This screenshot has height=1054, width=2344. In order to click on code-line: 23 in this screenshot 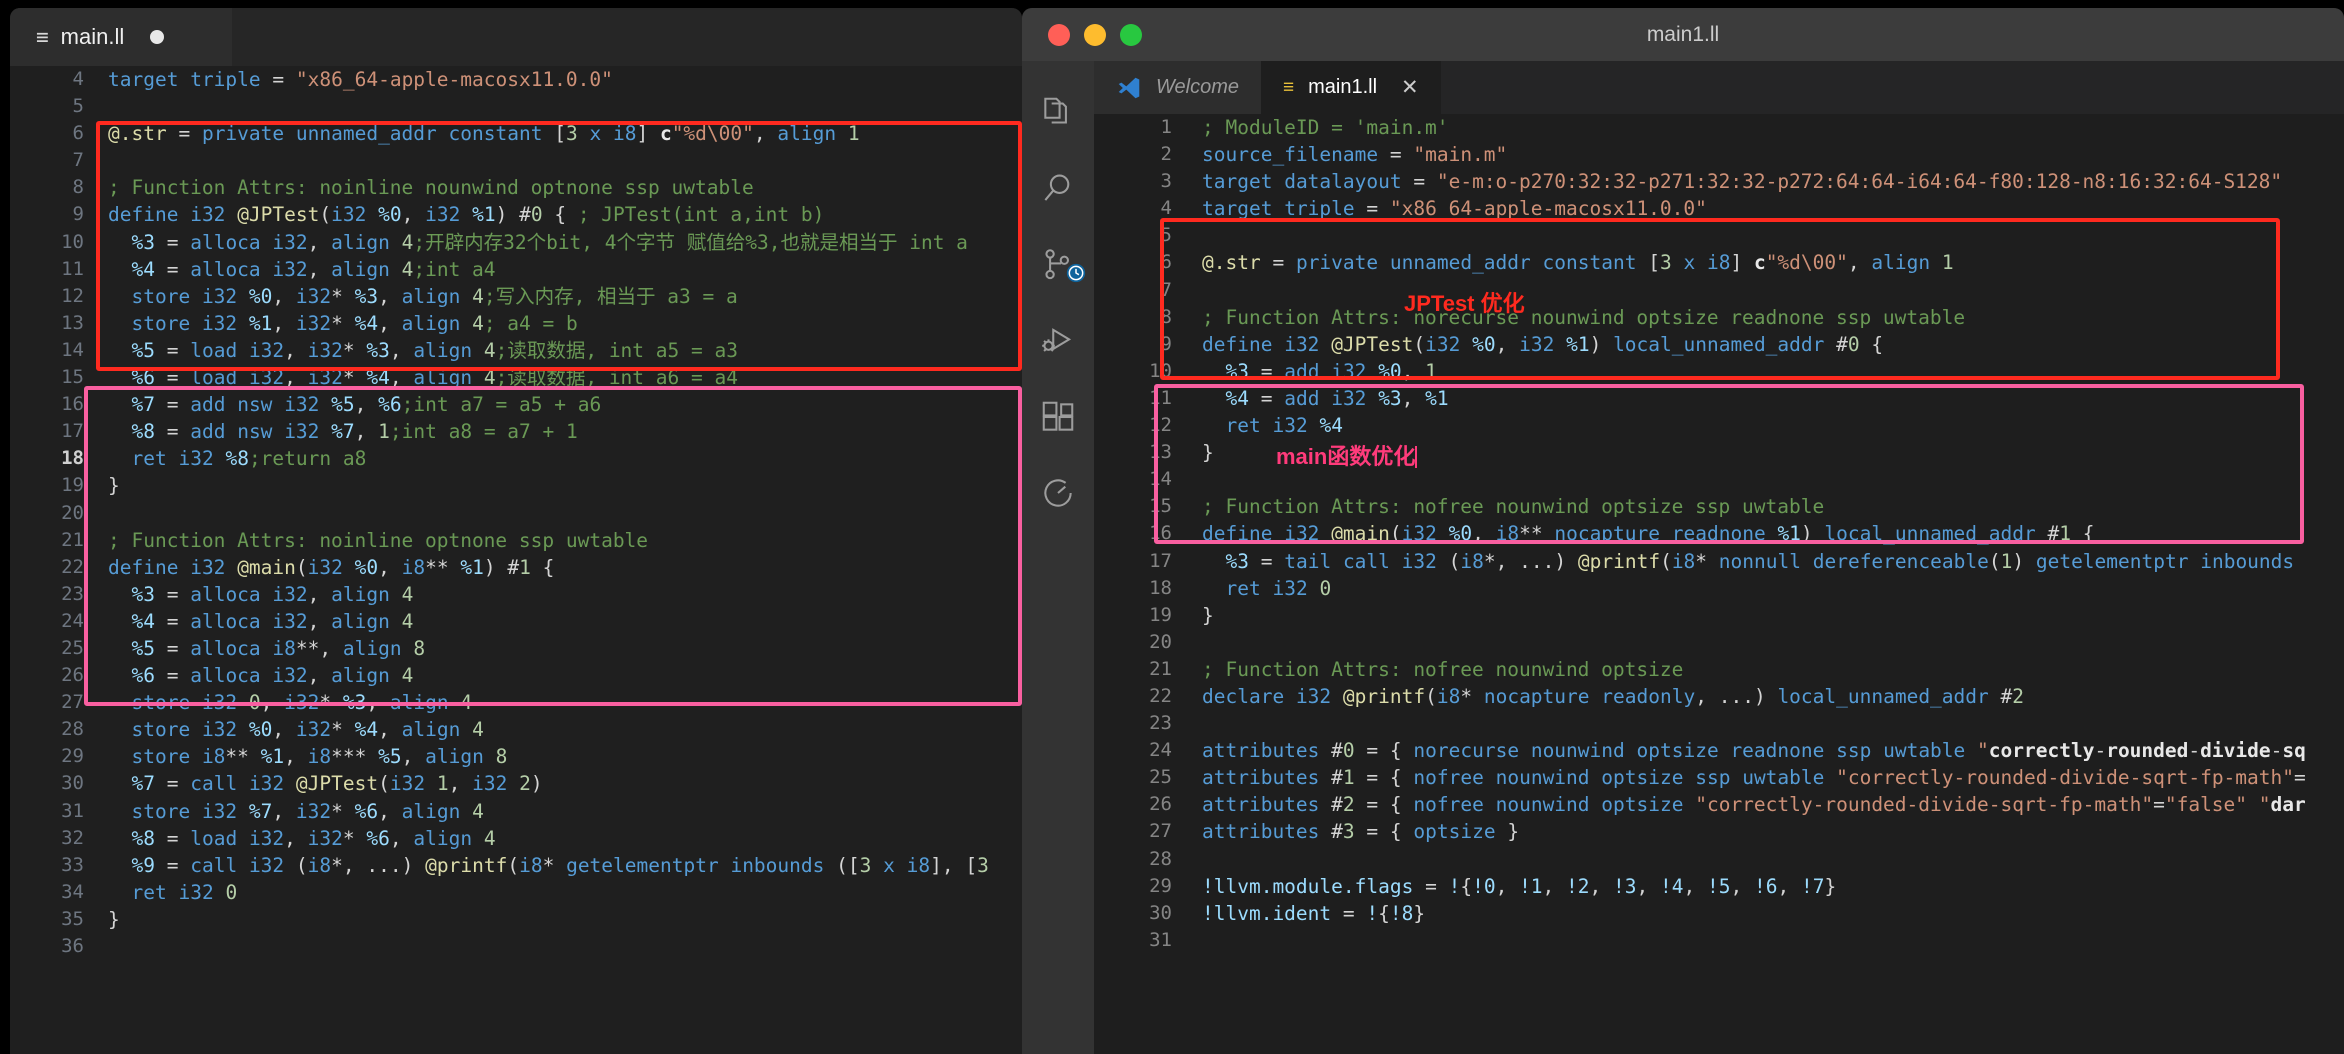, I will do `click(1719, 723)`.